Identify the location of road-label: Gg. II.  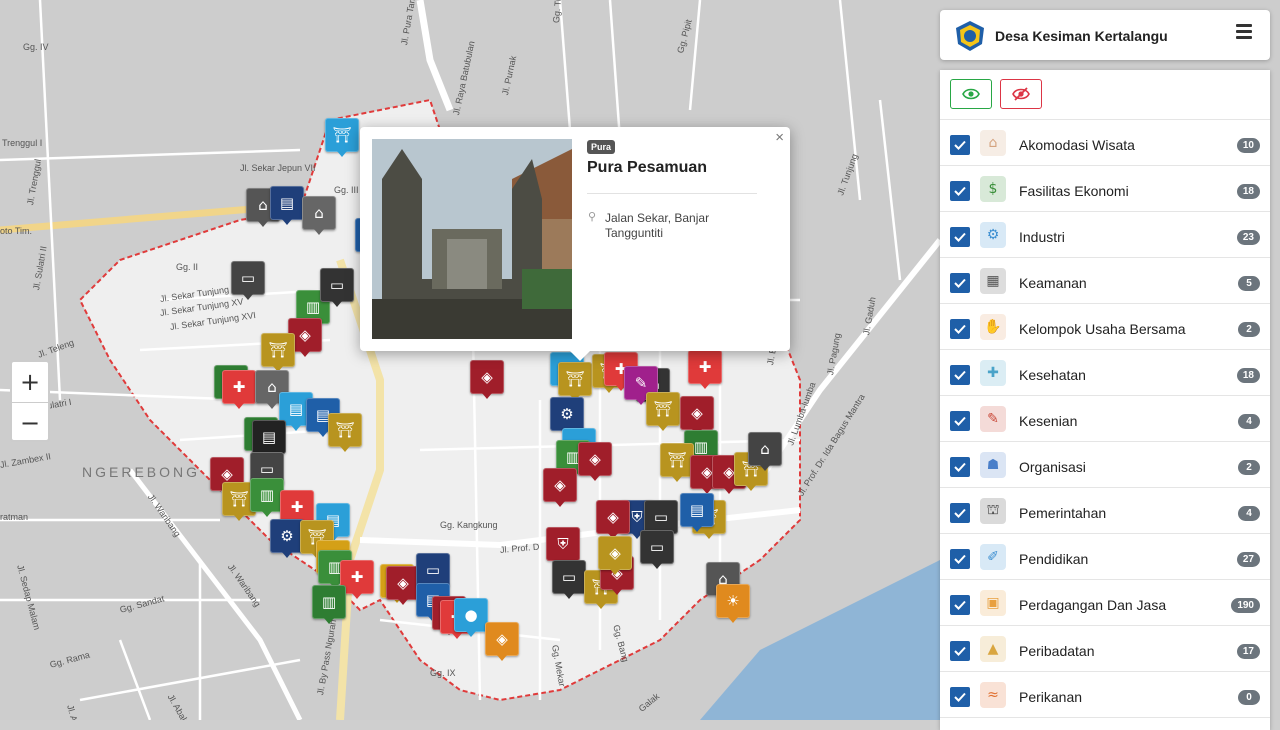
(187, 267).